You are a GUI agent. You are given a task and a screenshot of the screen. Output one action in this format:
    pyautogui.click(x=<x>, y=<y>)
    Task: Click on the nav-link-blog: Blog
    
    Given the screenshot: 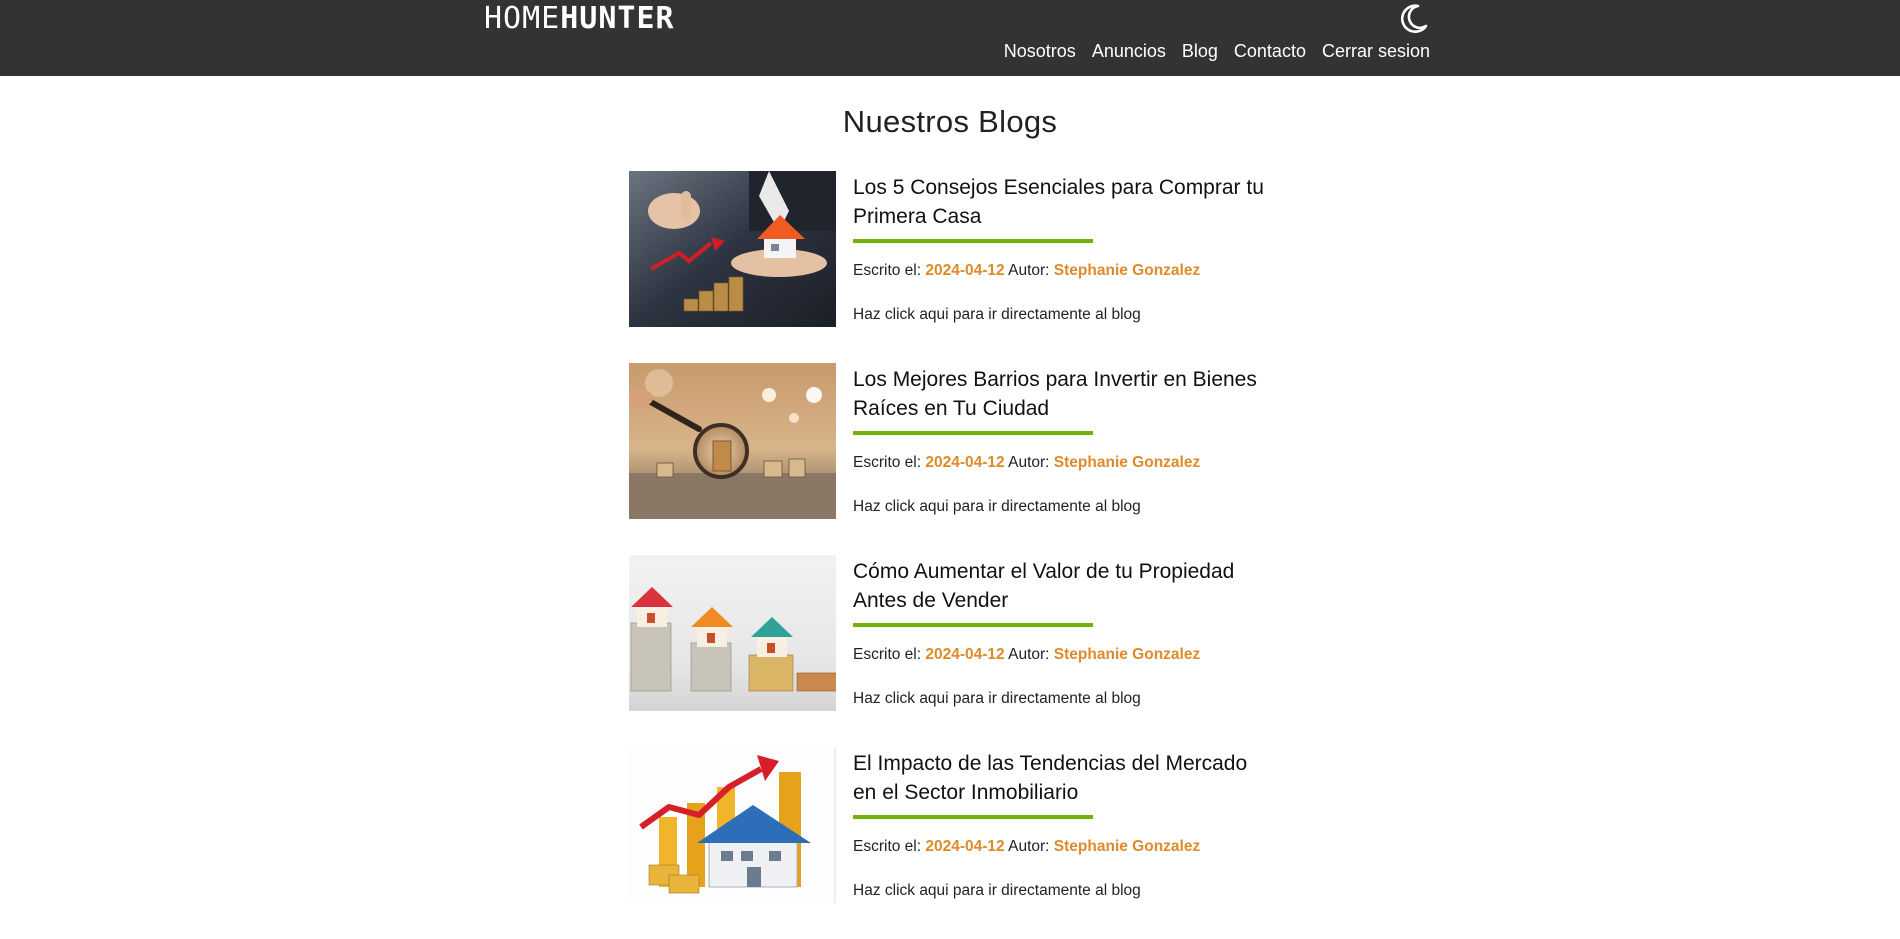 What is the action you would take?
    pyautogui.click(x=1200, y=51)
    